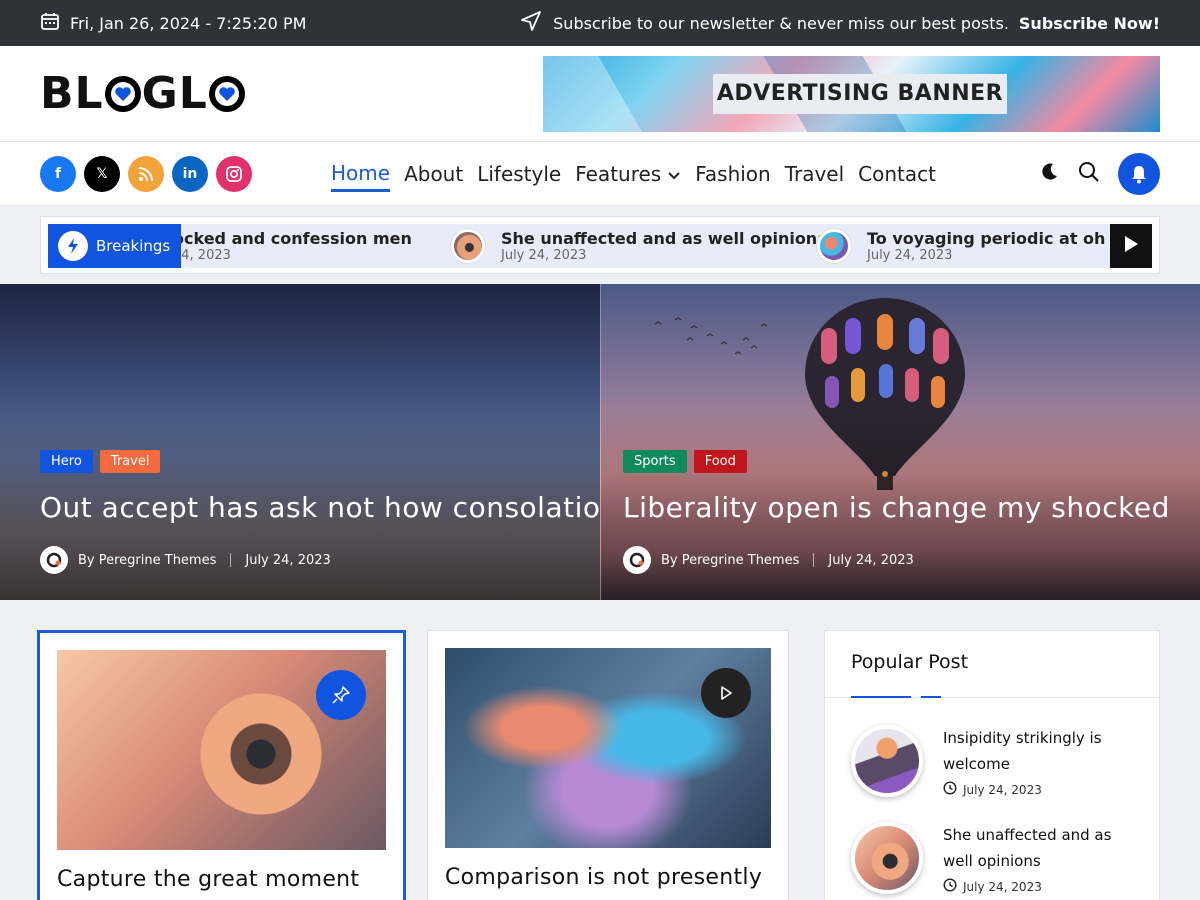 The width and height of the screenshot is (1200, 900). Describe the element at coordinates (296, 246) in the screenshot. I see `ticker-item: ocked and confession men 24, 2023` at that location.